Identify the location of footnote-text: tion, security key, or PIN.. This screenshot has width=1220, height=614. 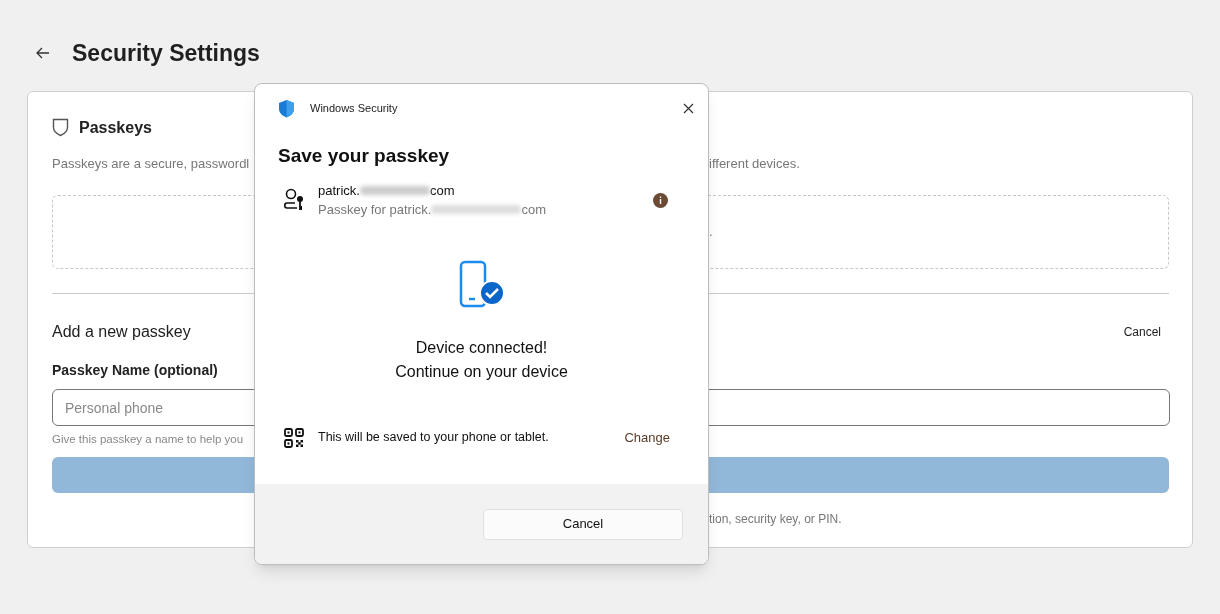
(775, 520).